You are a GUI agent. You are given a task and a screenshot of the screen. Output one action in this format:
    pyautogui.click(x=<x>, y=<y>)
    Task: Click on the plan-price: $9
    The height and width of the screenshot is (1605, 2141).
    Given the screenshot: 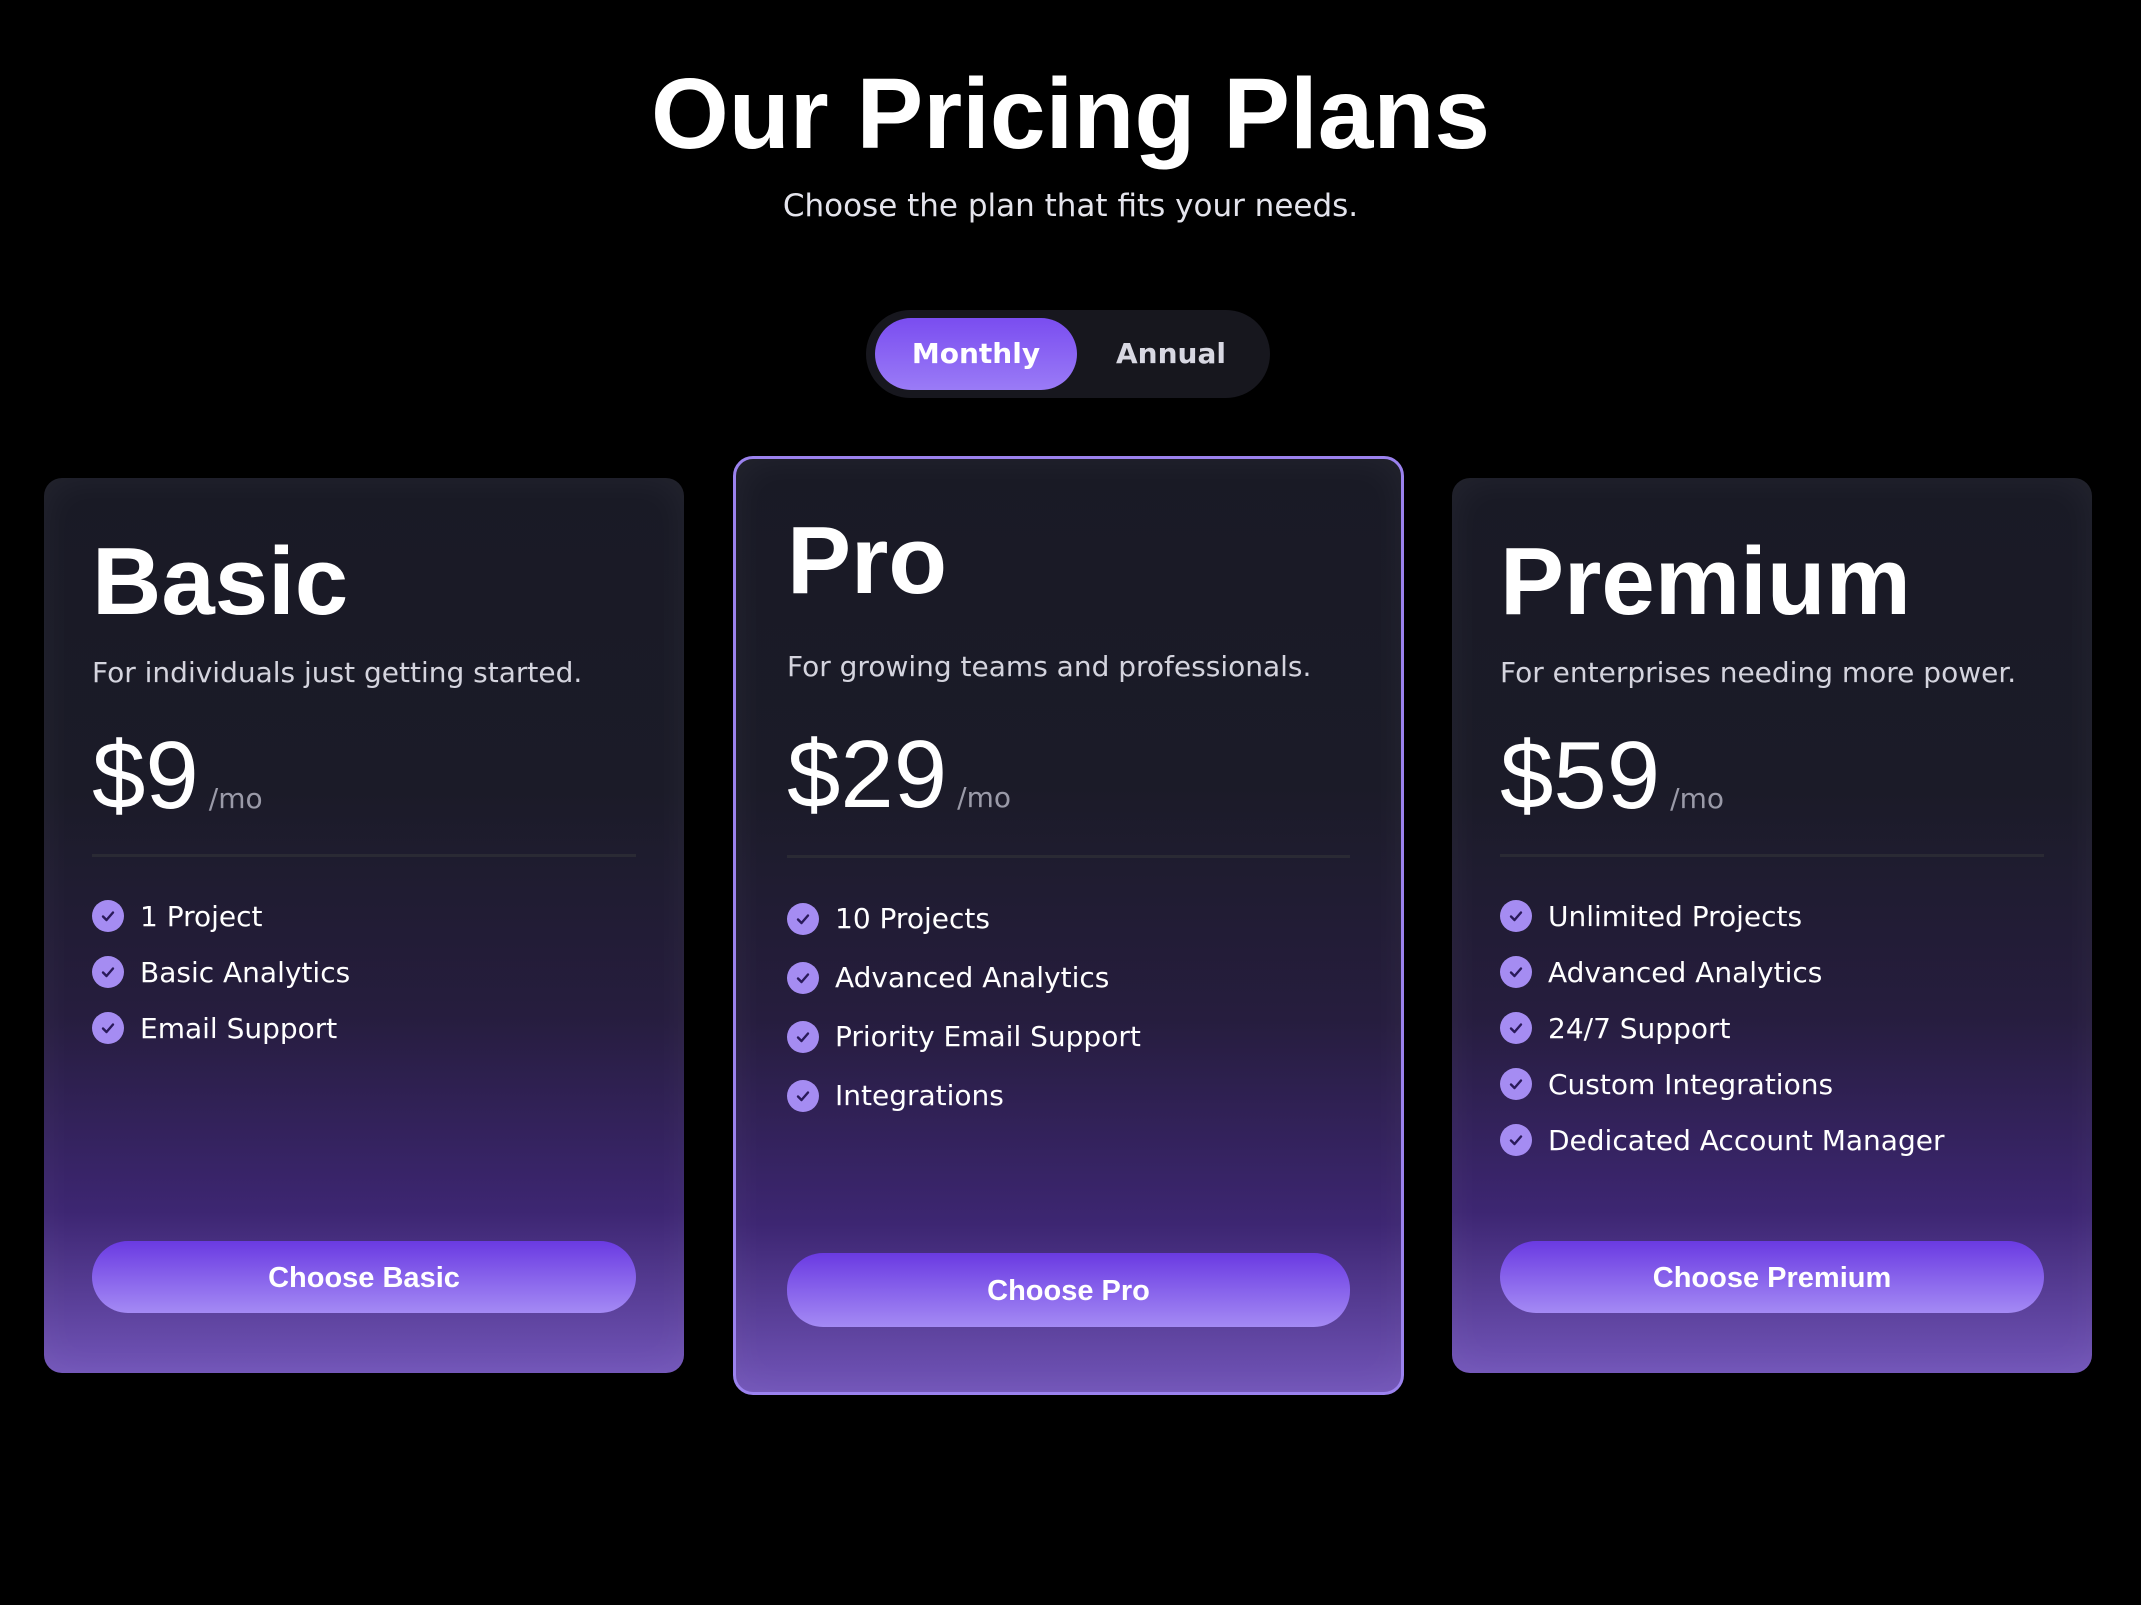 What is the action you would take?
    pyautogui.click(x=145, y=775)
    